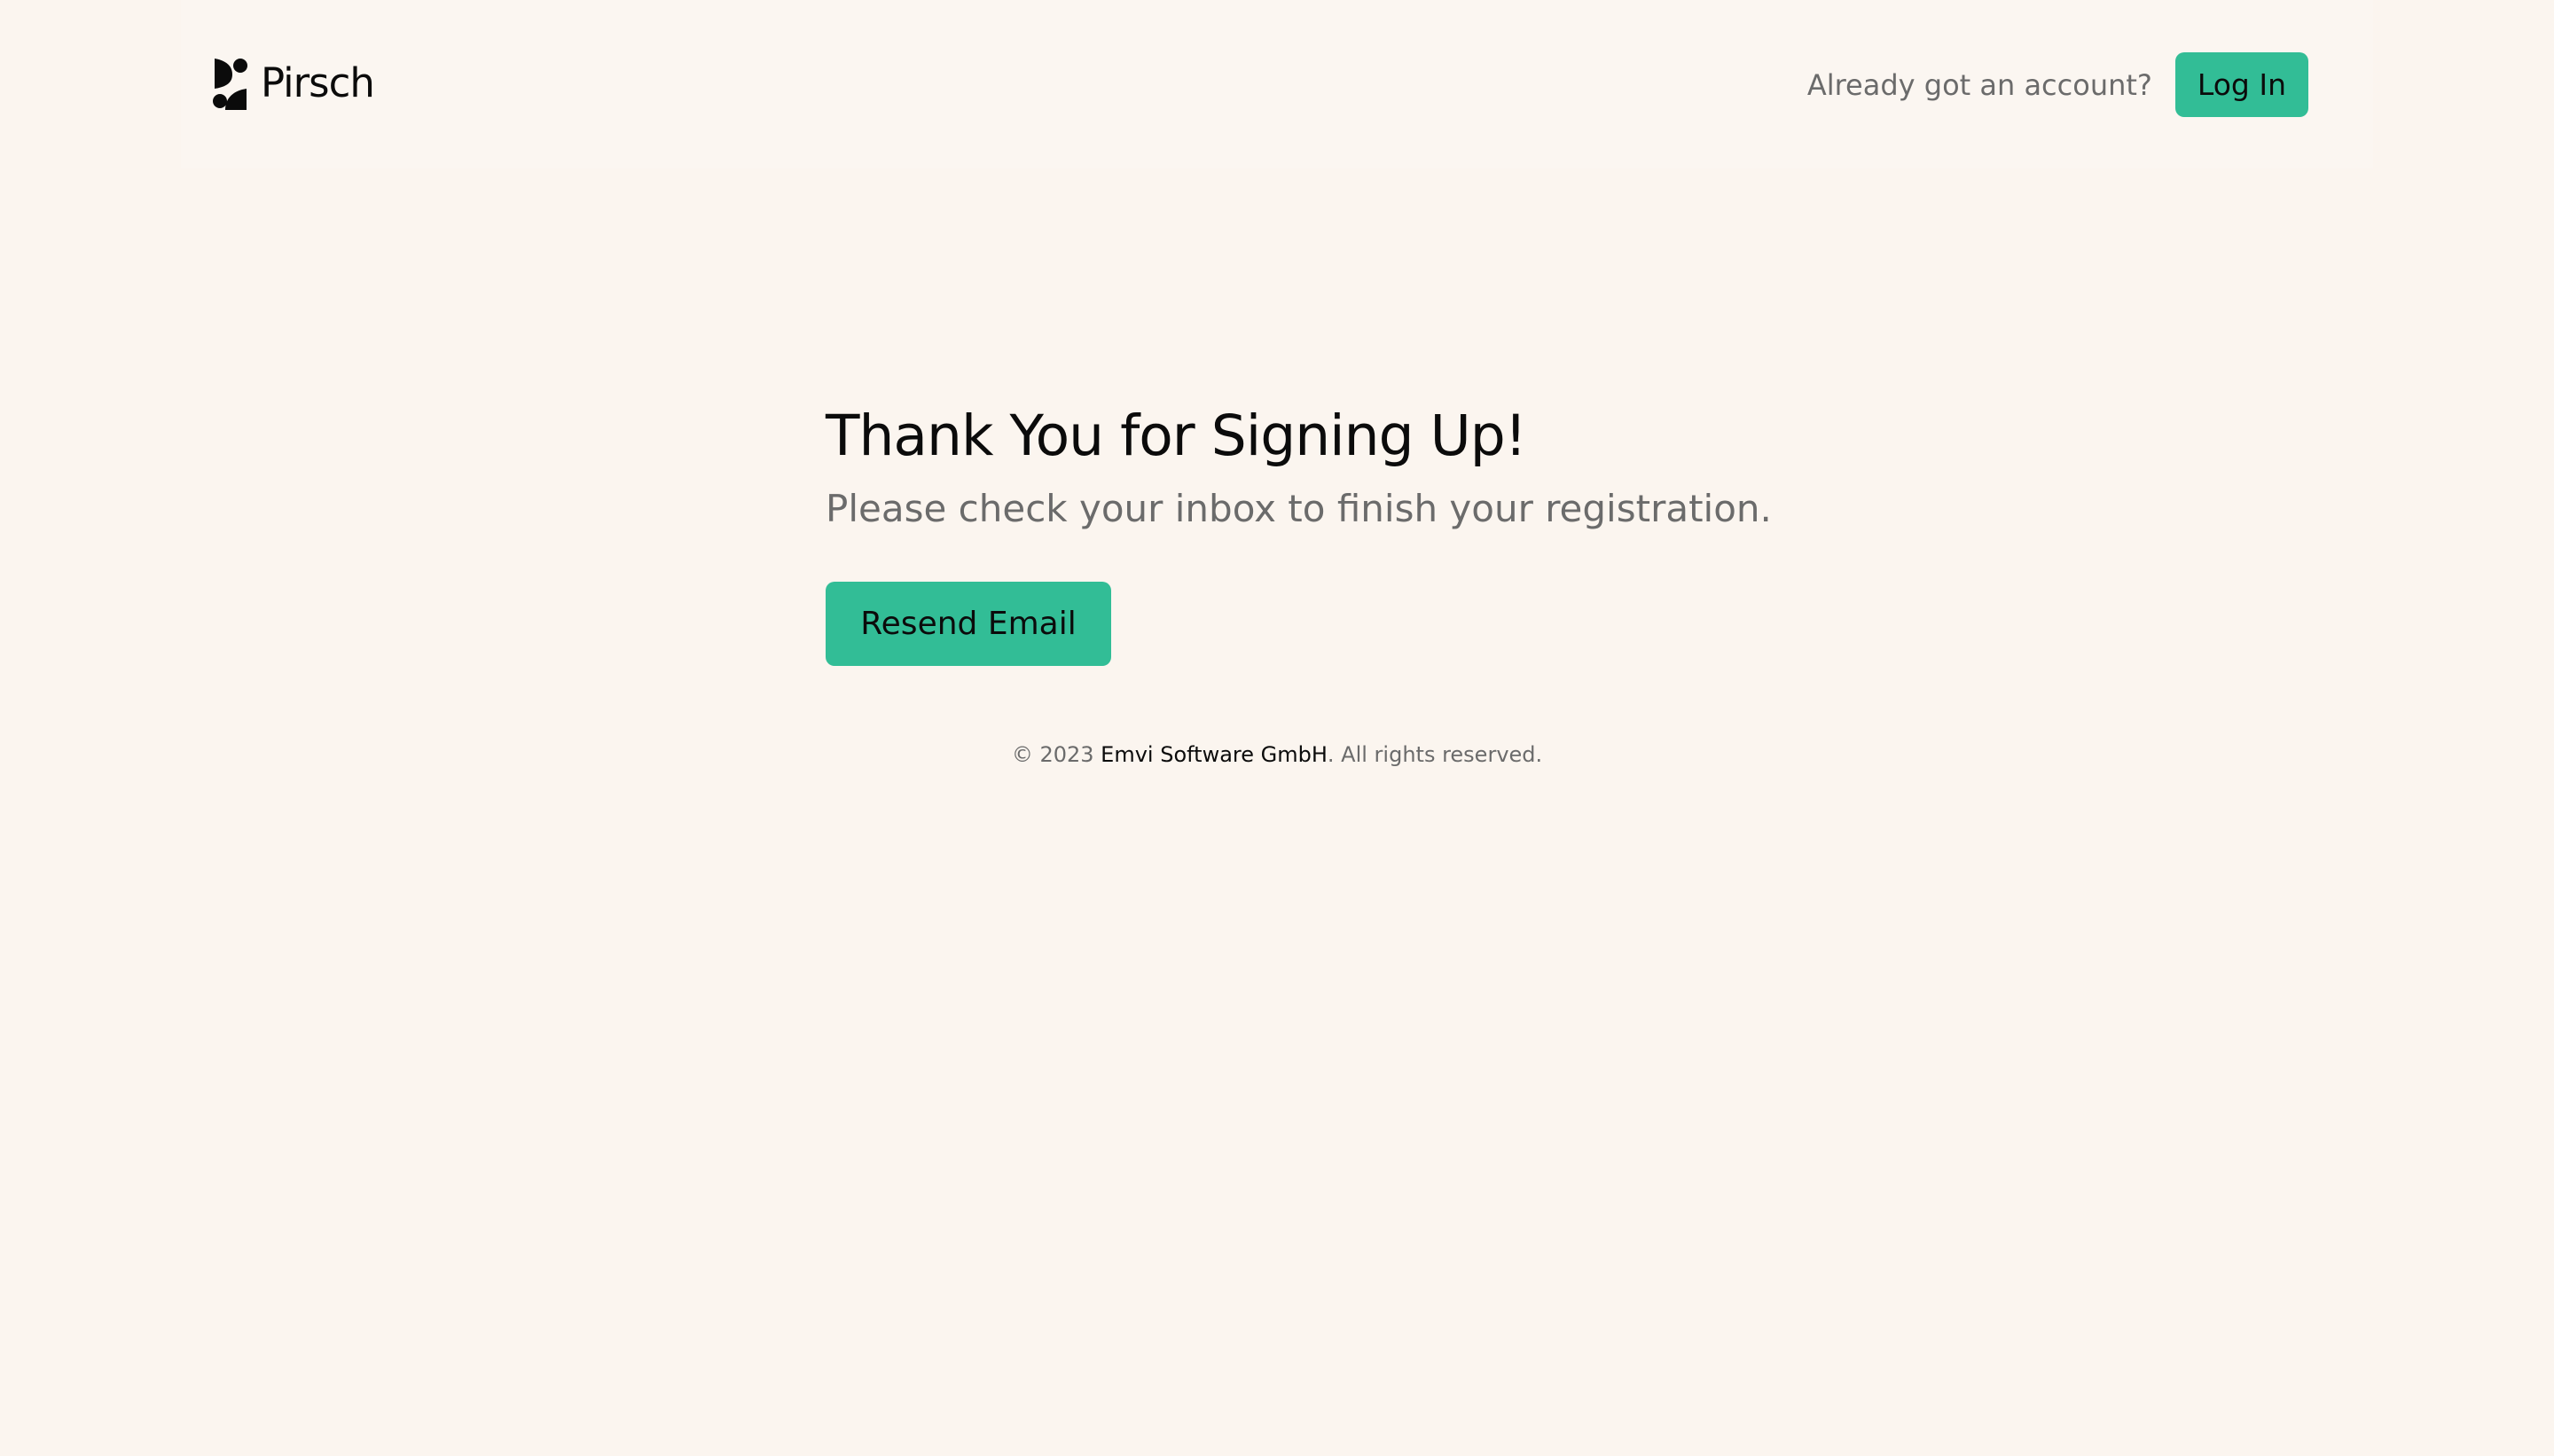 The height and width of the screenshot is (1456, 2554). Describe the element at coordinates (318, 82) in the screenshot. I see `brand-name: Pirsch` at that location.